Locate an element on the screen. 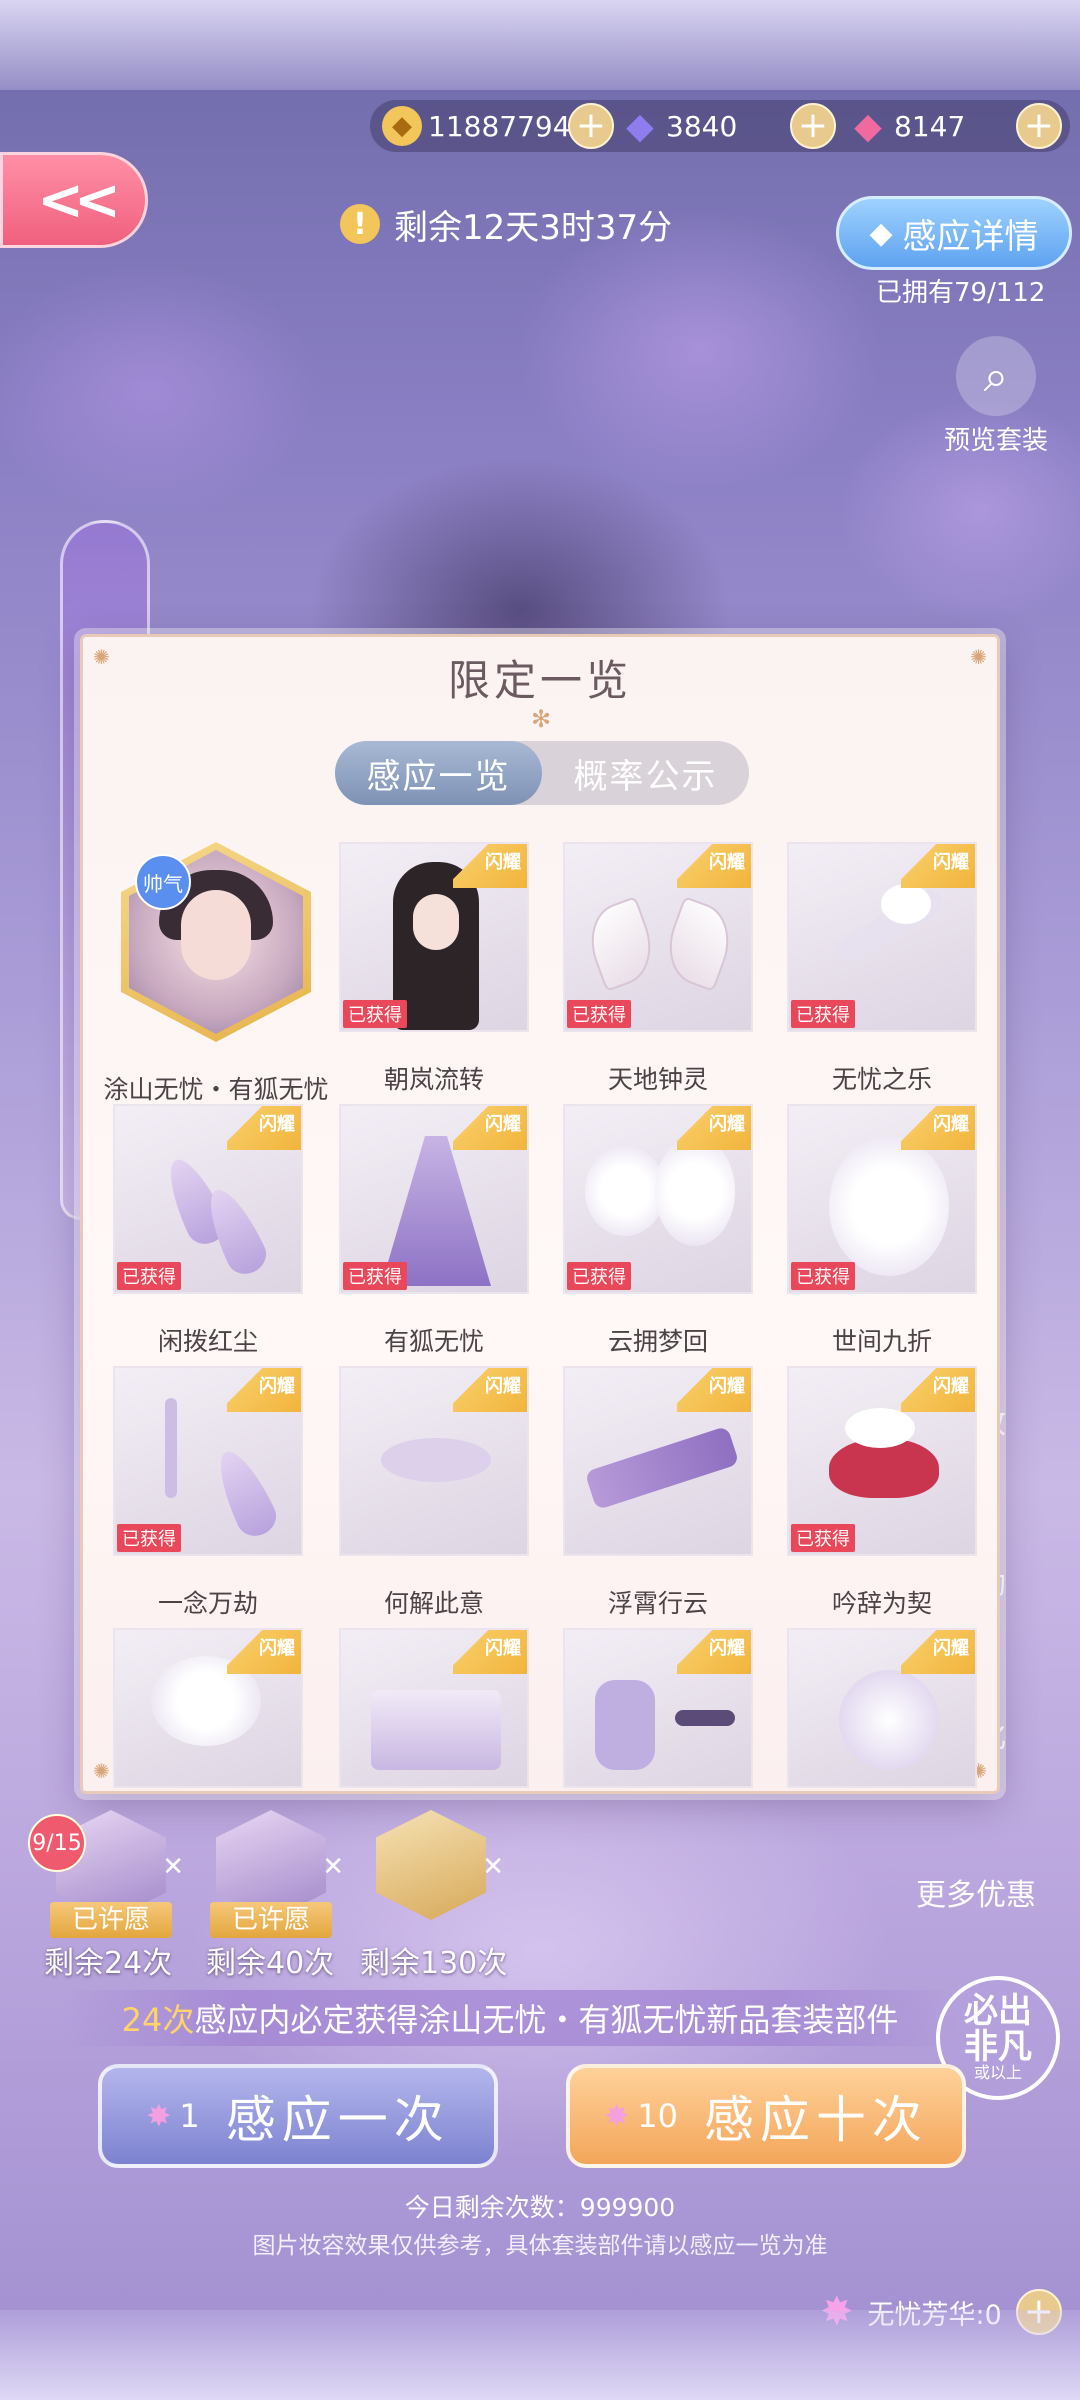  item-card: 闪耀 已获得 闲拨红尘 is located at coordinates (208, 1231).